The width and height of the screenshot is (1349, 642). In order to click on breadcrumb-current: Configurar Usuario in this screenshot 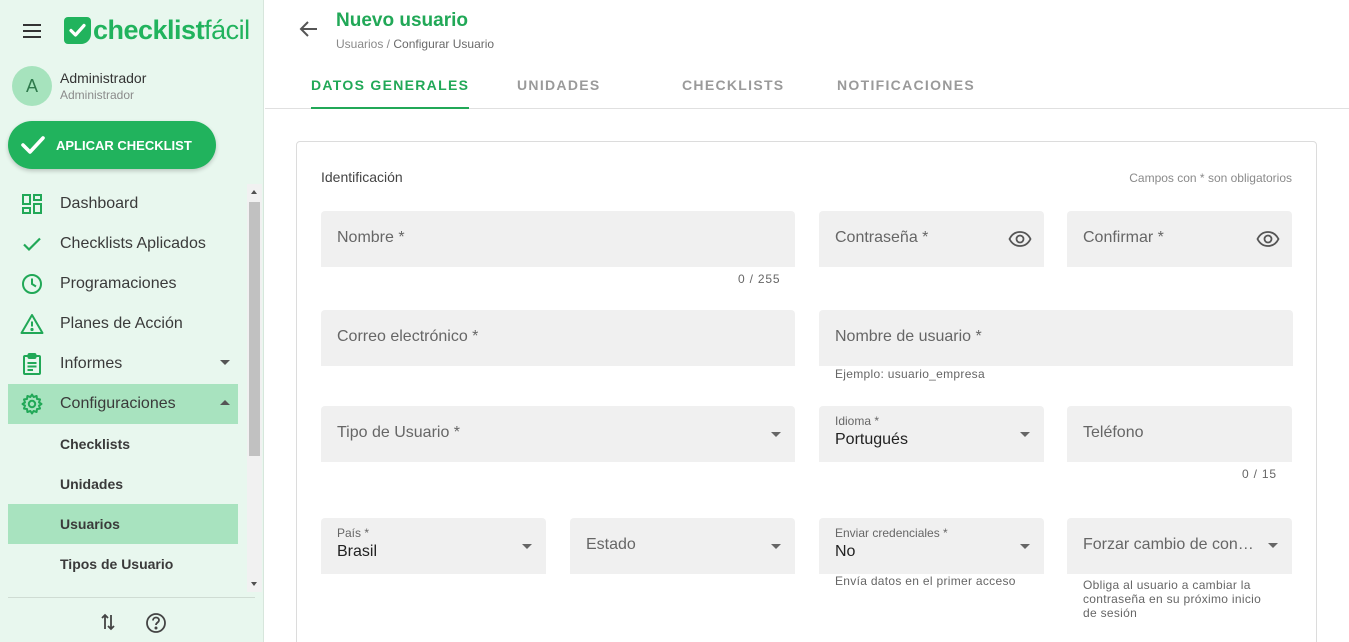, I will do `click(444, 44)`.